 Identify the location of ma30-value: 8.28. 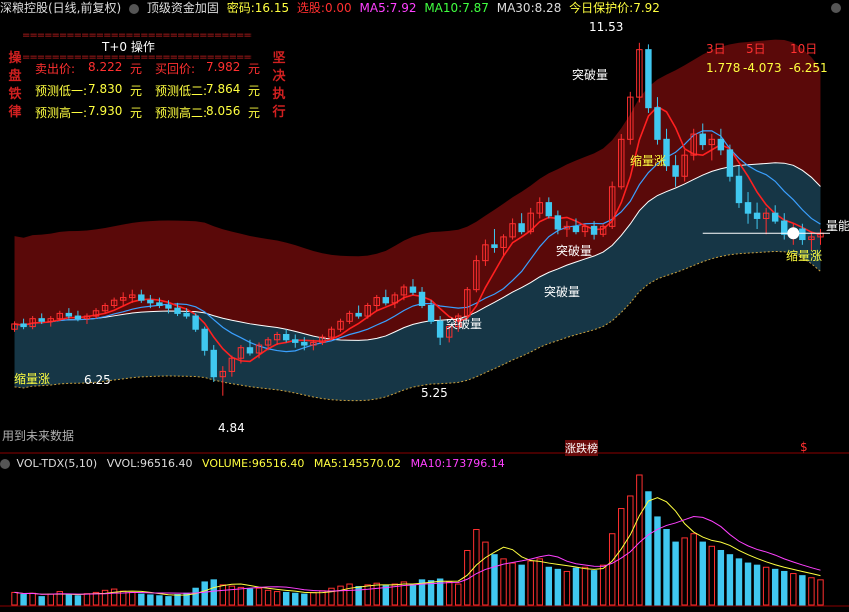
(548, 8).